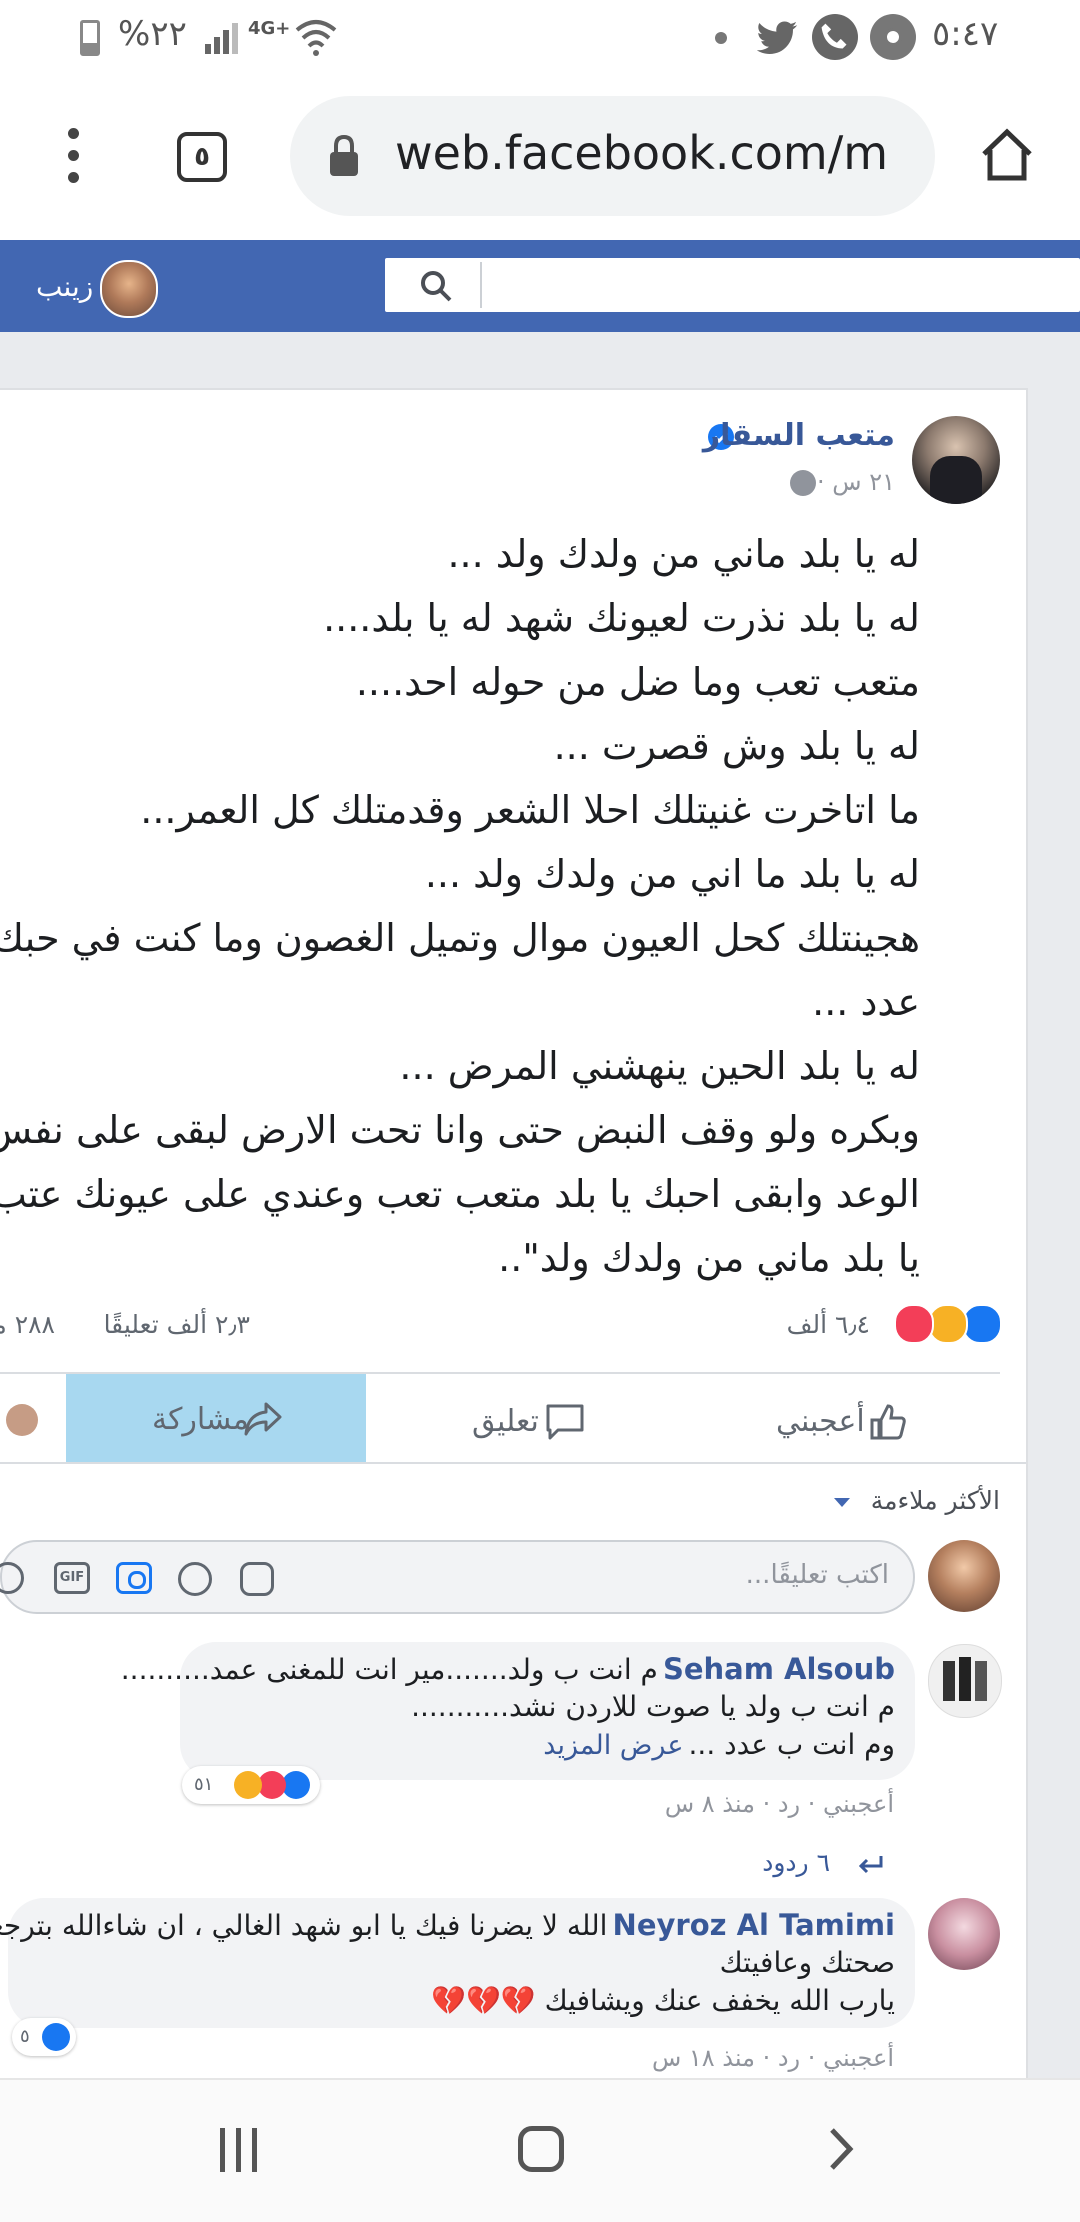  What do you see at coordinates (842, 1502) in the screenshot?
I see `caret-down-icon` at bounding box center [842, 1502].